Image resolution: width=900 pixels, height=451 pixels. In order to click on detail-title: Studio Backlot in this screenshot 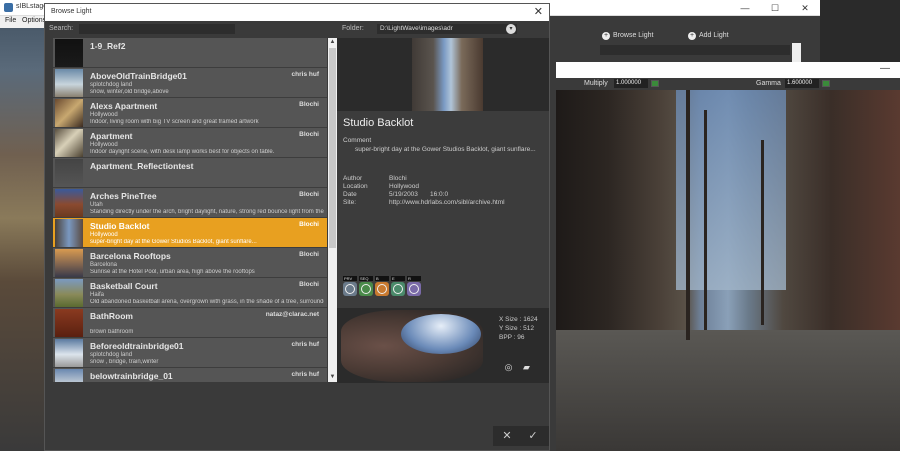, I will do `click(378, 123)`.